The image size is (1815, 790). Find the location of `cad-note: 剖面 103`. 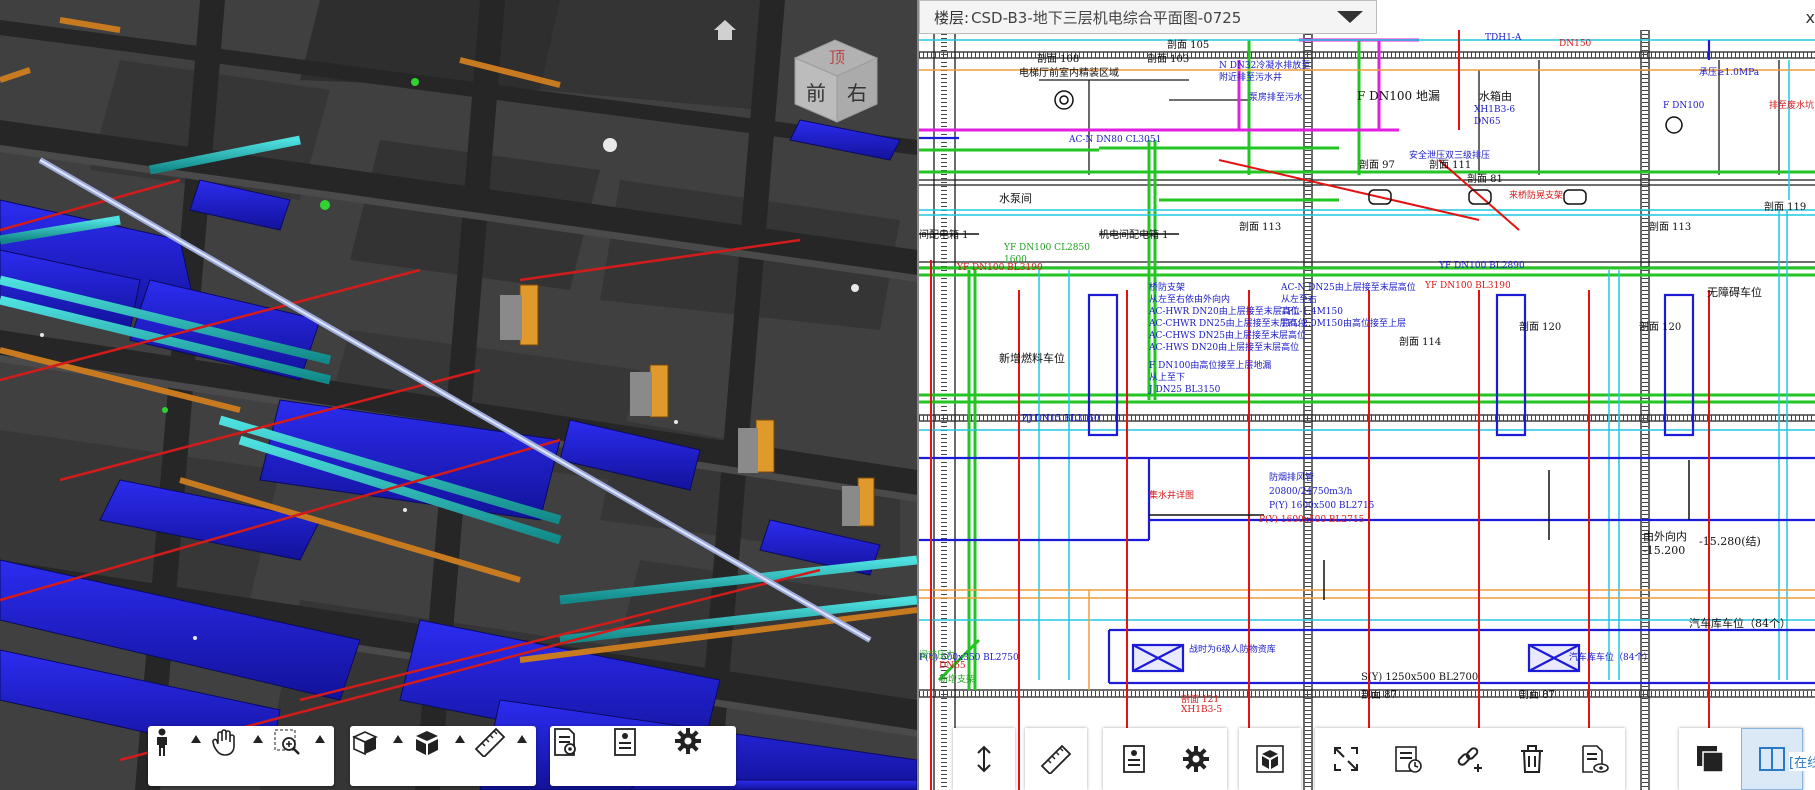

cad-note: 剖面 103 is located at coordinates (1168, 58).